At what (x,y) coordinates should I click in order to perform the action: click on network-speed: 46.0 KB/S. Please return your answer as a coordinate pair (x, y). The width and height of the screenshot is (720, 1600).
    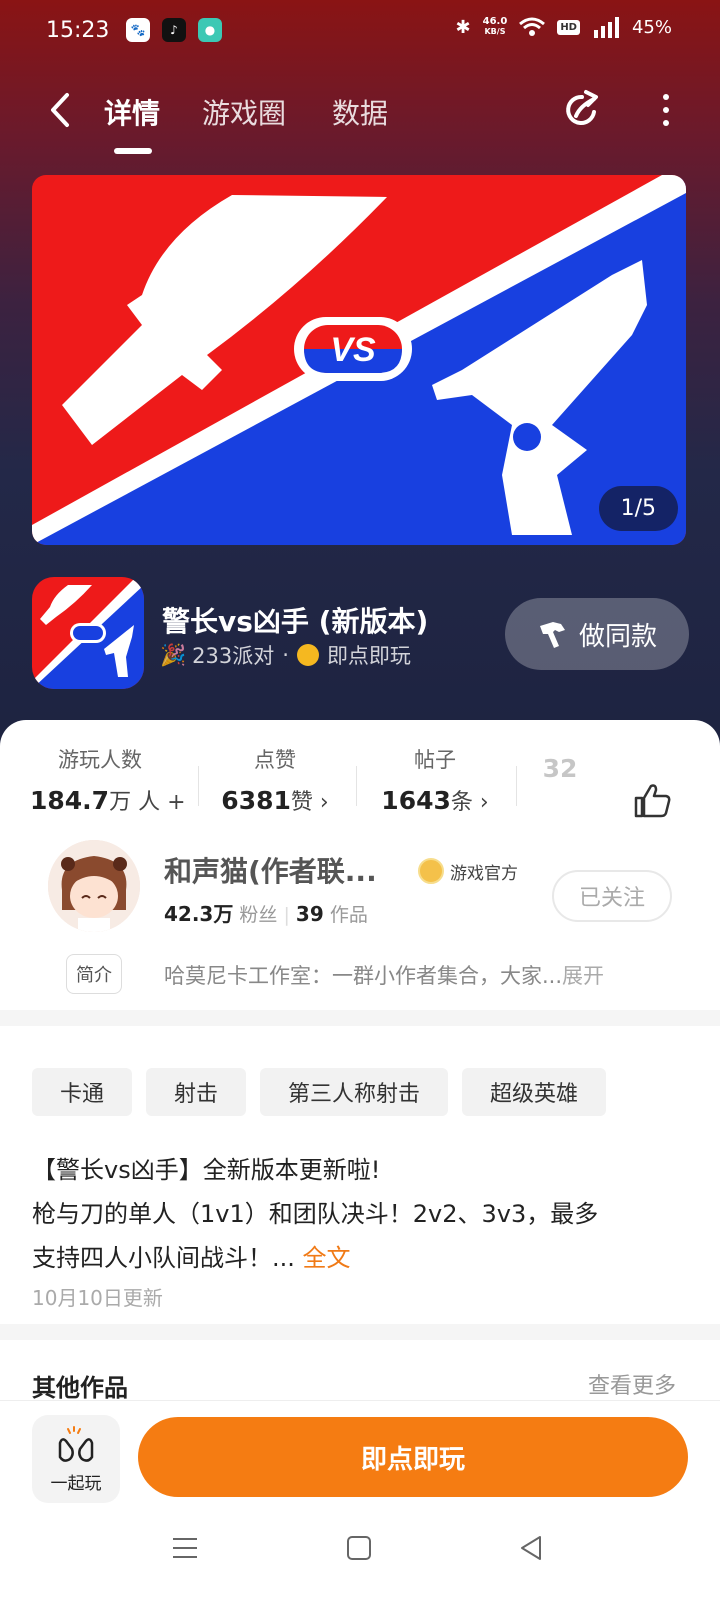
    Looking at the image, I should click on (495, 26).